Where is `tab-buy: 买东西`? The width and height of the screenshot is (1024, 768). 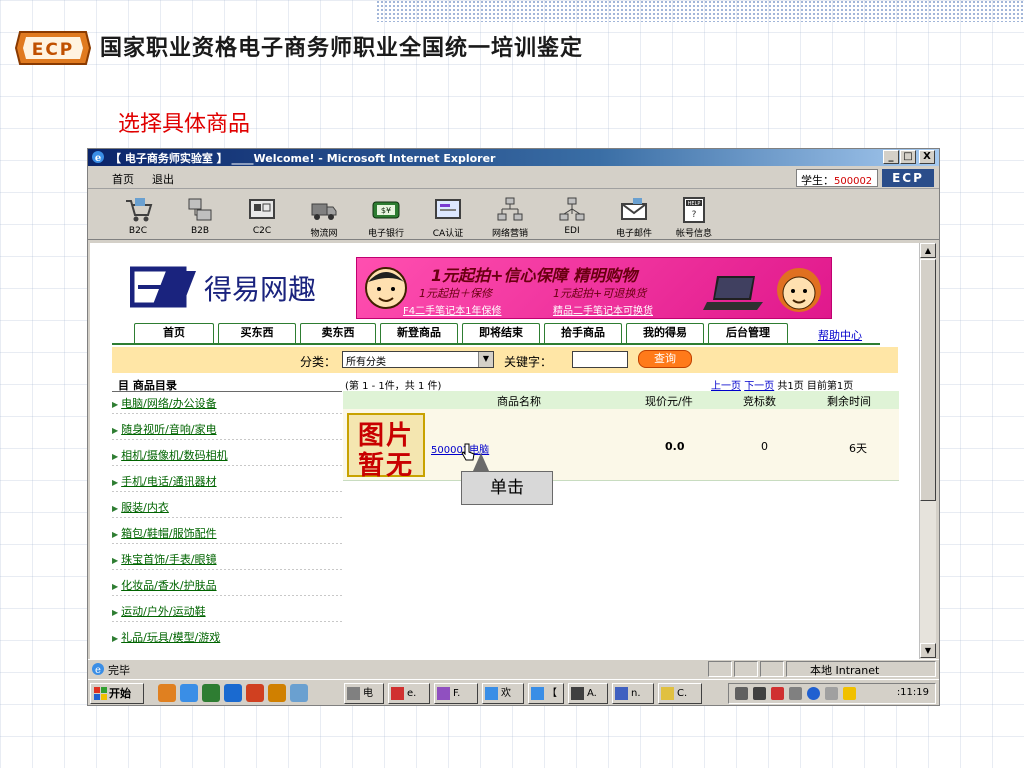 tab-buy: 买东西 is located at coordinates (257, 333).